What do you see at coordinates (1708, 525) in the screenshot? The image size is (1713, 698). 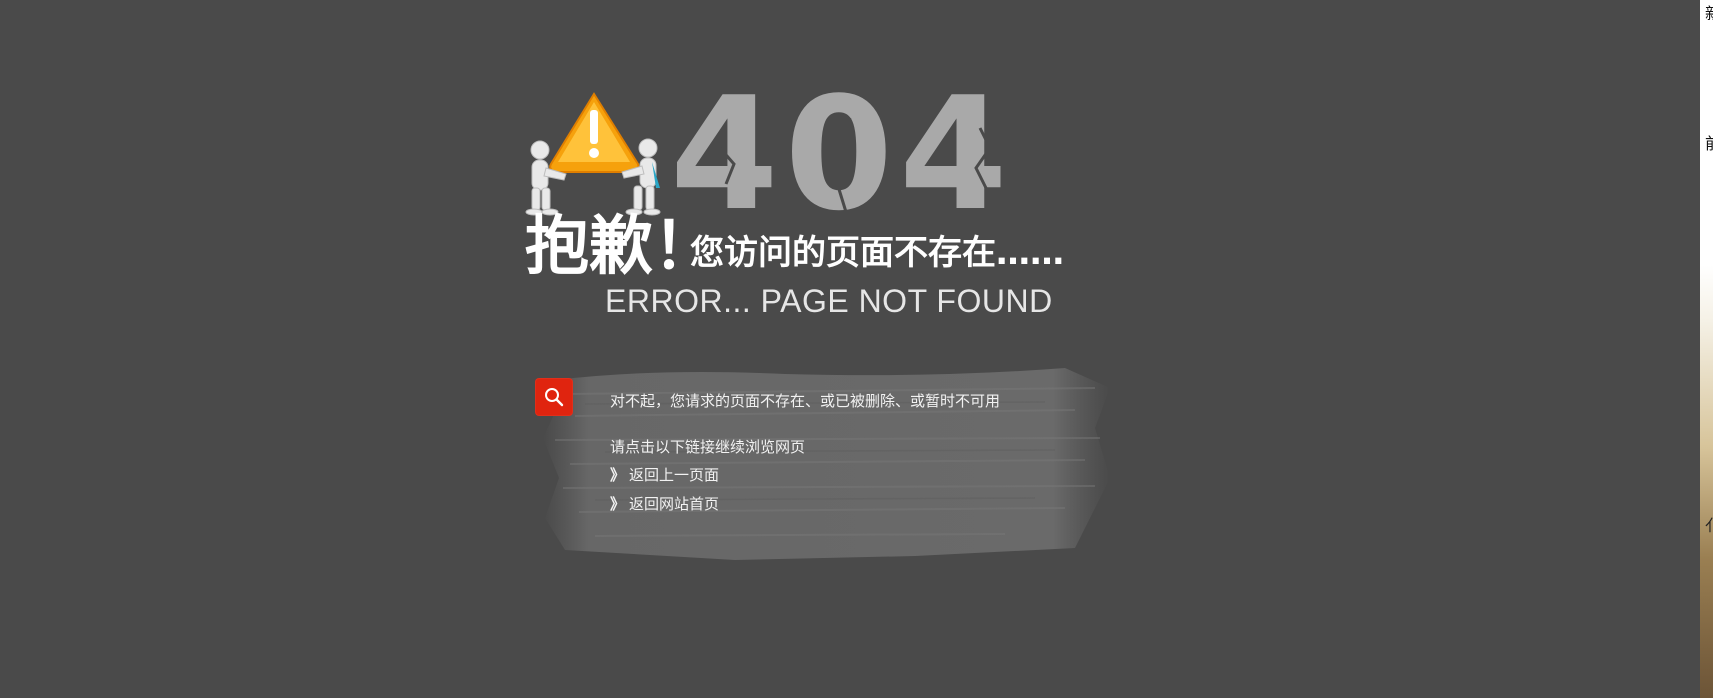 I see `edge-char: 亻` at bounding box center [1708, 525].